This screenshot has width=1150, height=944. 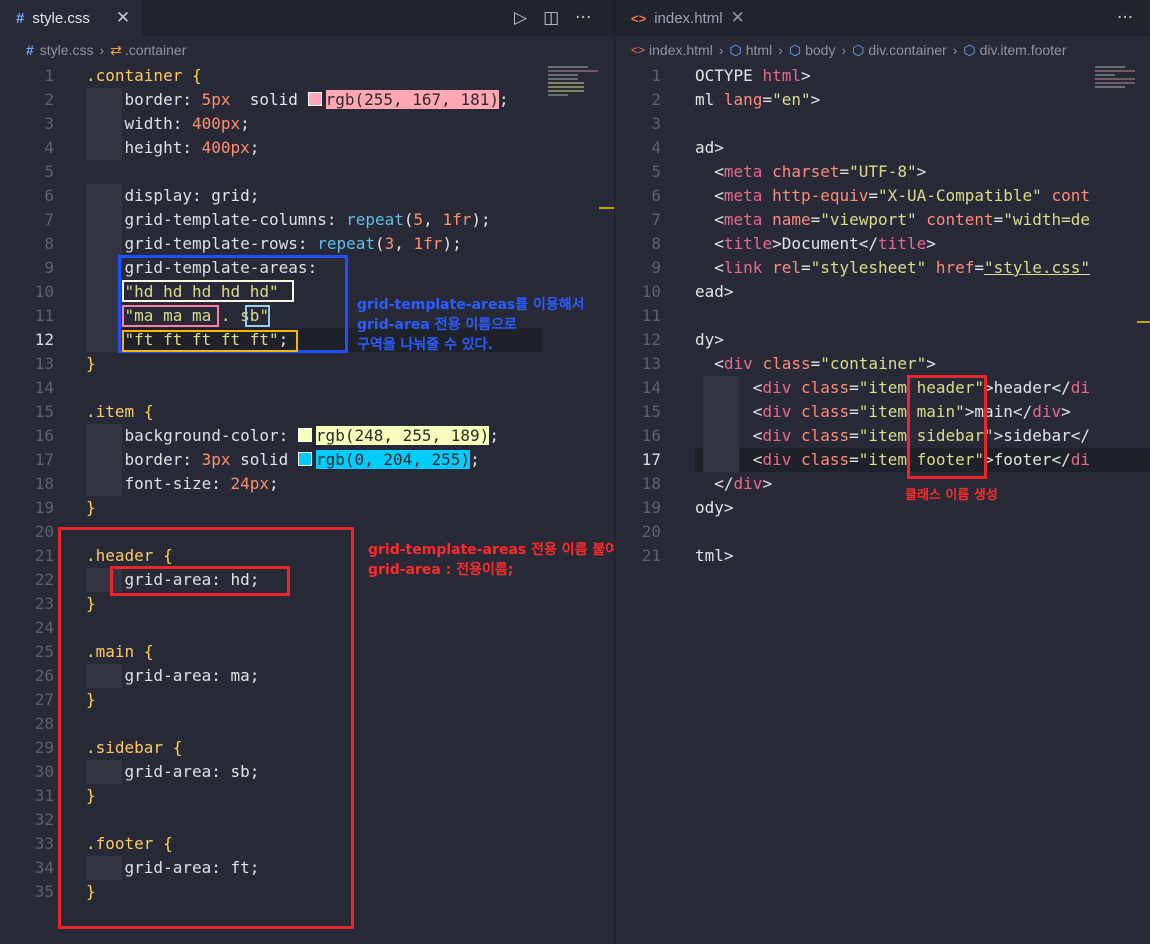 What do you see at coordinates (681, 50) in the screenshot?
I see `breadcrumb-item: index.html` at bounding box center [681, 50].